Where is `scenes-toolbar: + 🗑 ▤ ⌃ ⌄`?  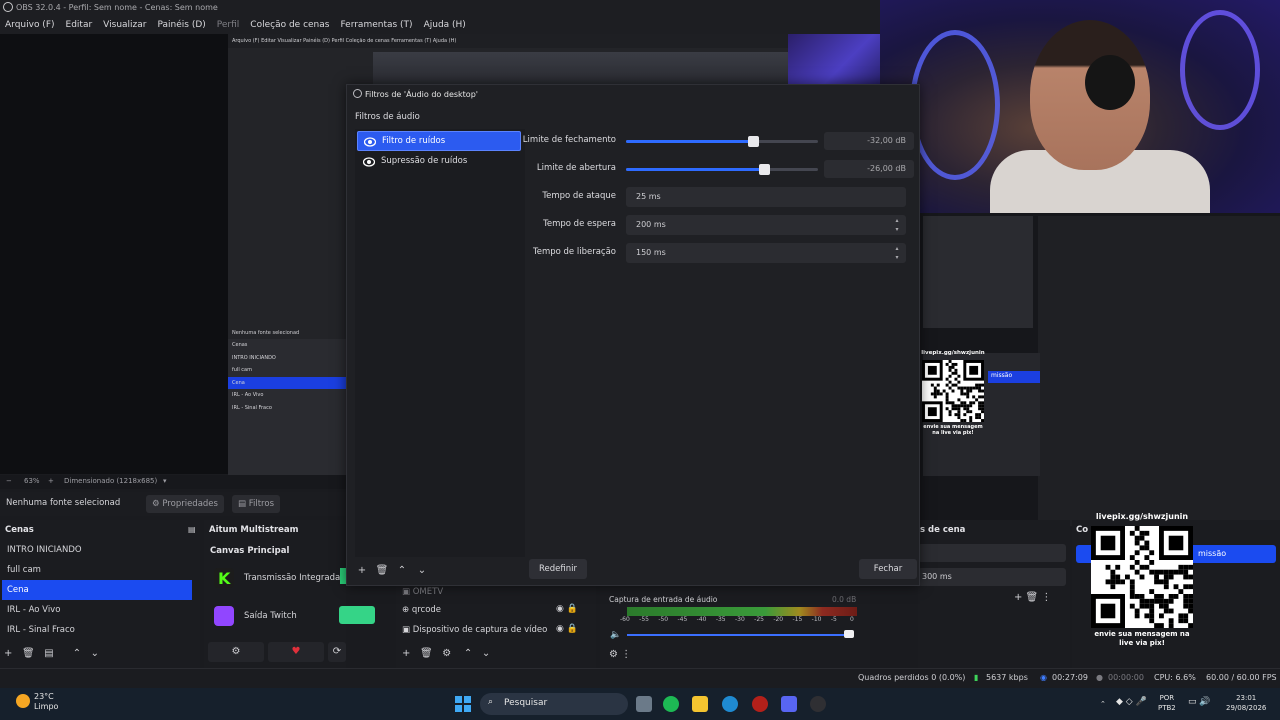
scenes-toolbar: + 🗑 ▤ ⌃ ⌄ is located at coordinates (51, 653).